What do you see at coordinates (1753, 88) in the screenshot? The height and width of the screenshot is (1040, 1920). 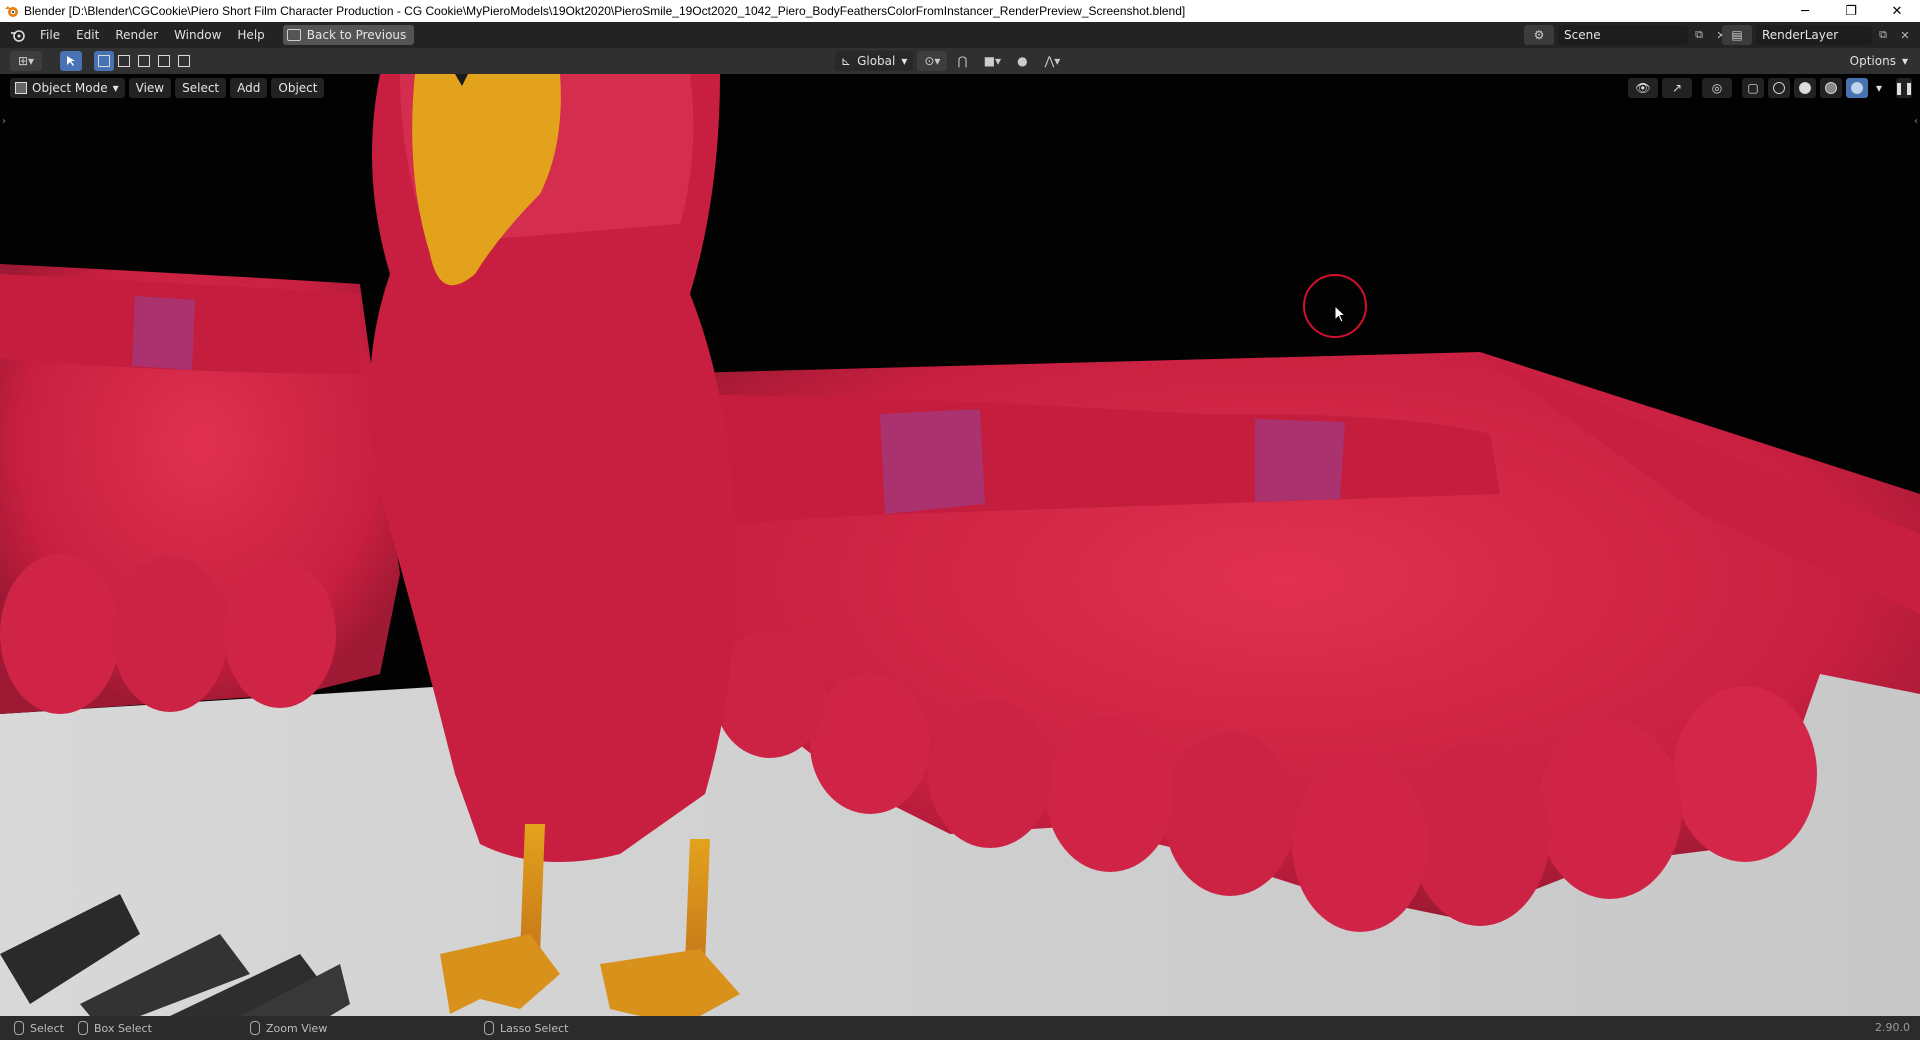 I see `xray-icon: ▢` at bounding box center [1753, 88].